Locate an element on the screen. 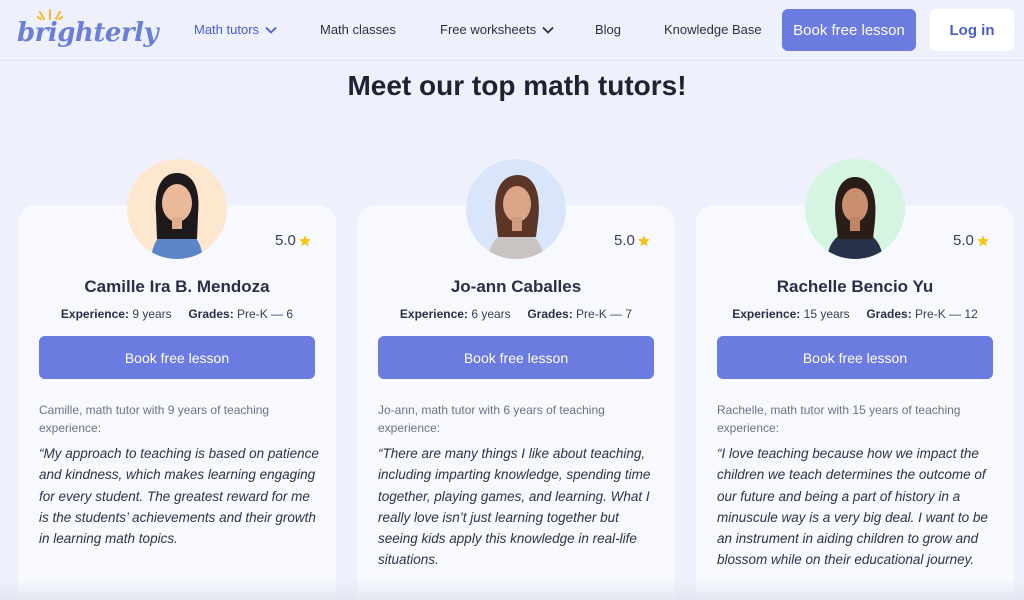  nav-free-worksheets-label: Free worksheets is located at coordinates (488, 29).